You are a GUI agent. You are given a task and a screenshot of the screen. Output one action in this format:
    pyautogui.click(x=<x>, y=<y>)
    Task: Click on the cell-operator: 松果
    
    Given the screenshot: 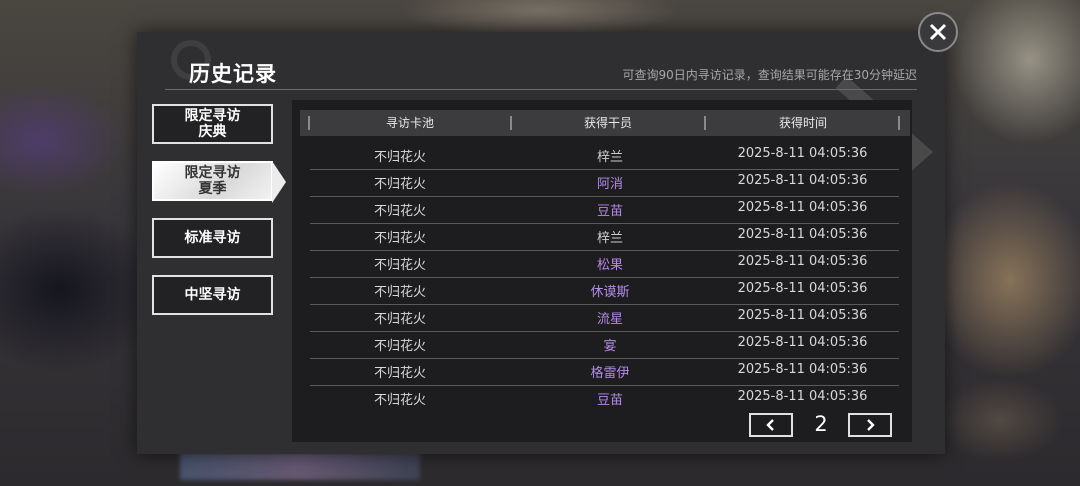 What is the action you would take?
    pyautogui.click(x=609, y=265)
    